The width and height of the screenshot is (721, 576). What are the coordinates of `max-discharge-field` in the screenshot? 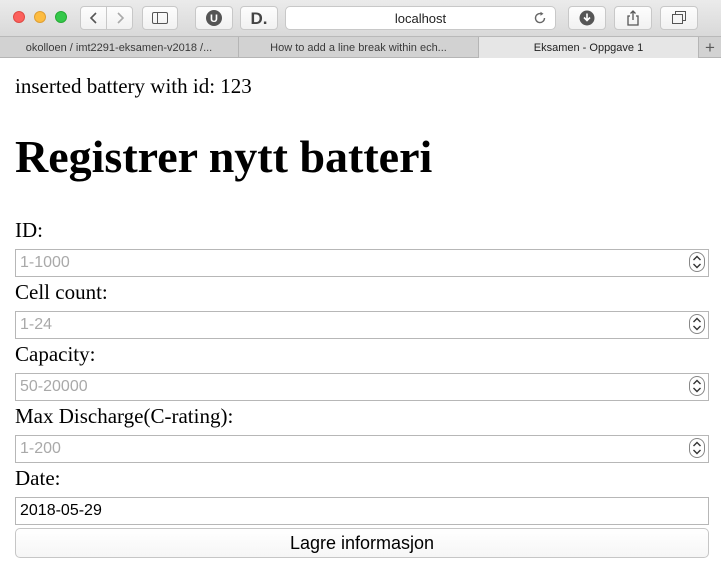 It's located at (362, 449).